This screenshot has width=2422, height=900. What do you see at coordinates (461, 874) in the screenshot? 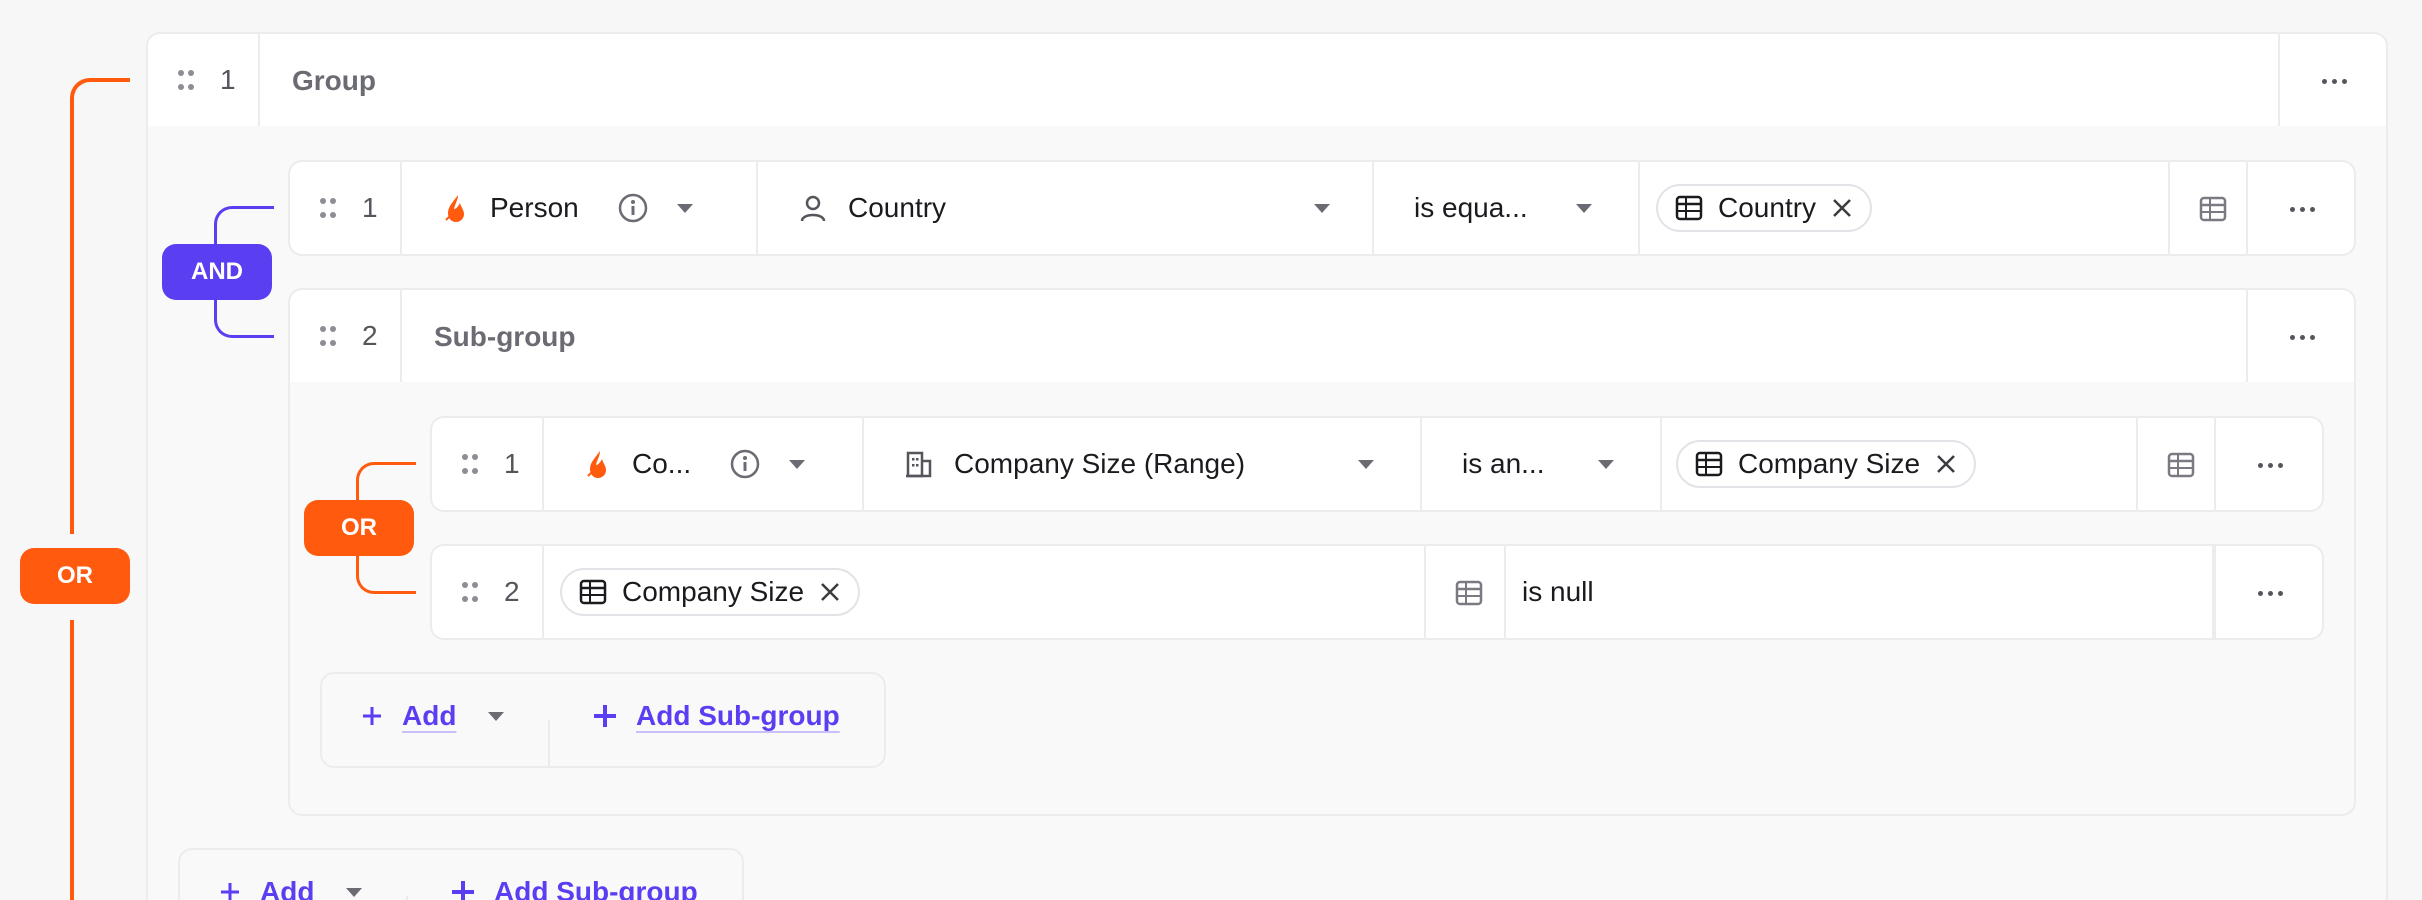
I see `group-add-bar: Add Add Sub-group` at bounding box center [461, 874].